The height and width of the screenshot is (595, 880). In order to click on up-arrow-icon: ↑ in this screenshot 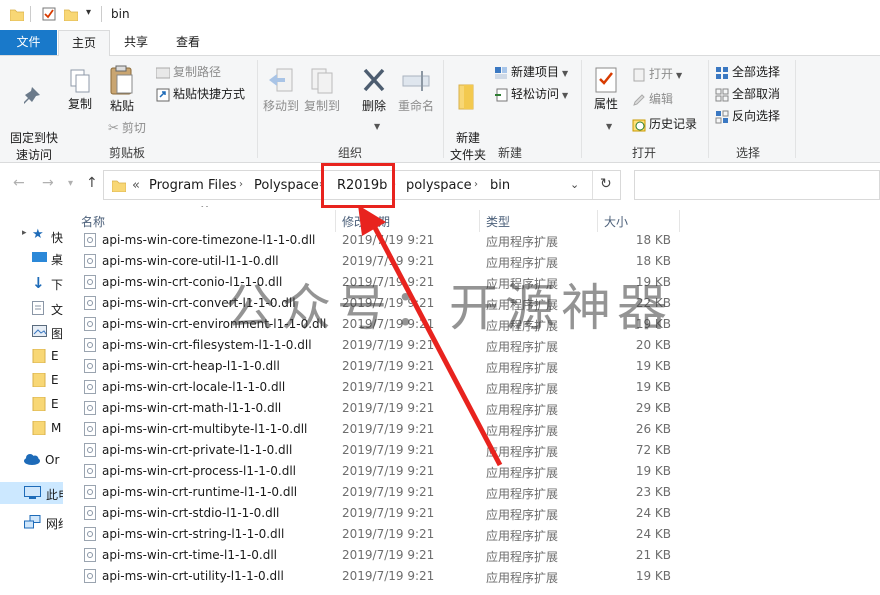, I will do `click(92, 183)`.